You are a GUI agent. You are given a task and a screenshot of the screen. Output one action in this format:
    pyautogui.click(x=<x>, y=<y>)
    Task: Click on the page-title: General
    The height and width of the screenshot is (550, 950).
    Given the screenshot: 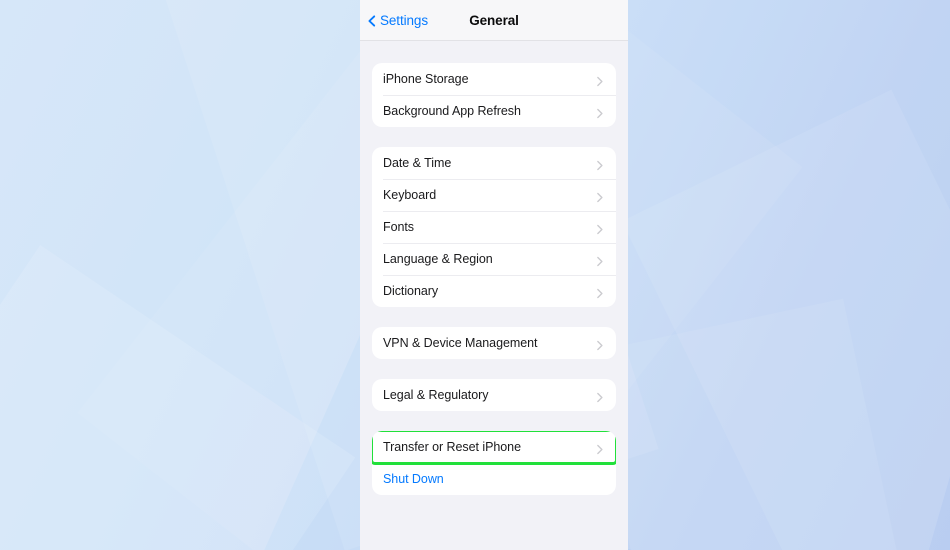 What is the action you would take?
    pyautogui.click(x=494, y=20)
    